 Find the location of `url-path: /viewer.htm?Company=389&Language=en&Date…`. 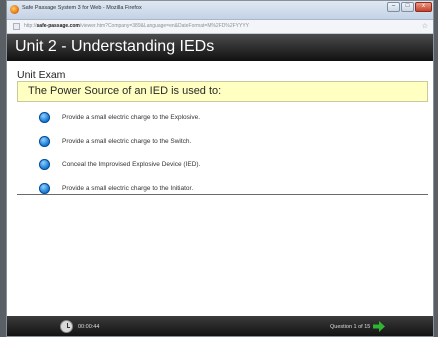

url-path: /viewer.htm?Company=389&Language=en&Date… is located at coordinates (164, 26).